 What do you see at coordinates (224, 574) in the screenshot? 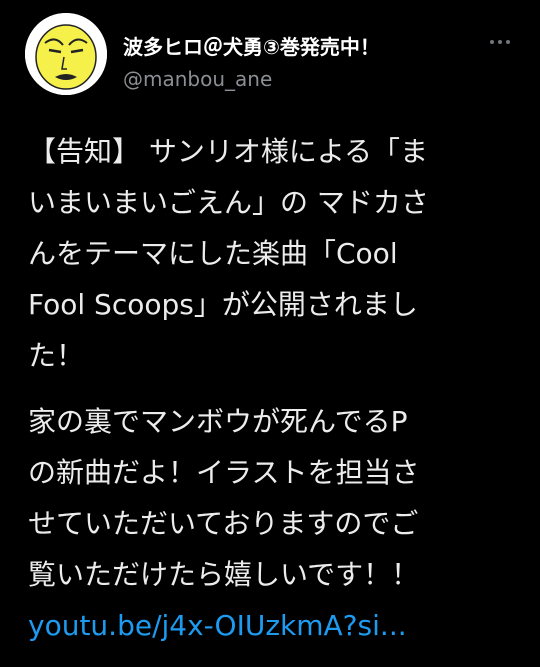
I see `tweet-line: 覧いただけたら嬉しいです！！` at bounding box center [224, 574].